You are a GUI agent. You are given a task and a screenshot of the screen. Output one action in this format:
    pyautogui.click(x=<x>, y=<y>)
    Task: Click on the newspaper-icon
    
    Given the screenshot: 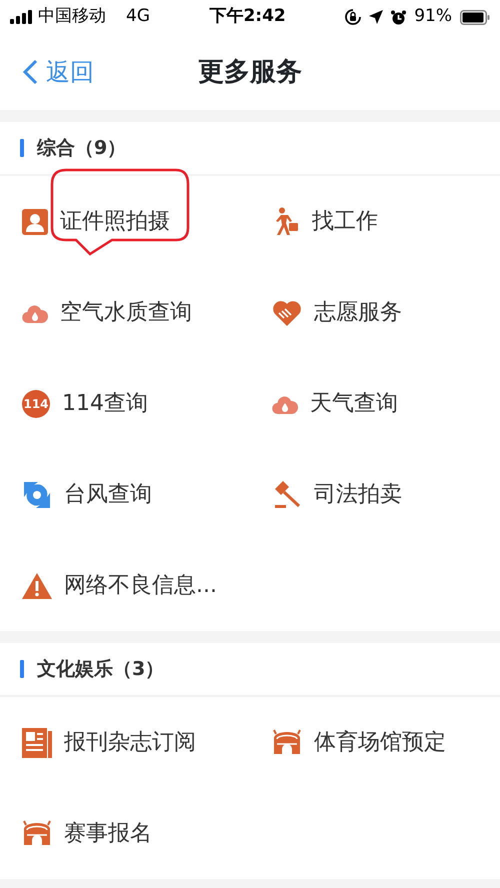 What is the action you would take?
    pyautogui.click(x=37, y=743)
    